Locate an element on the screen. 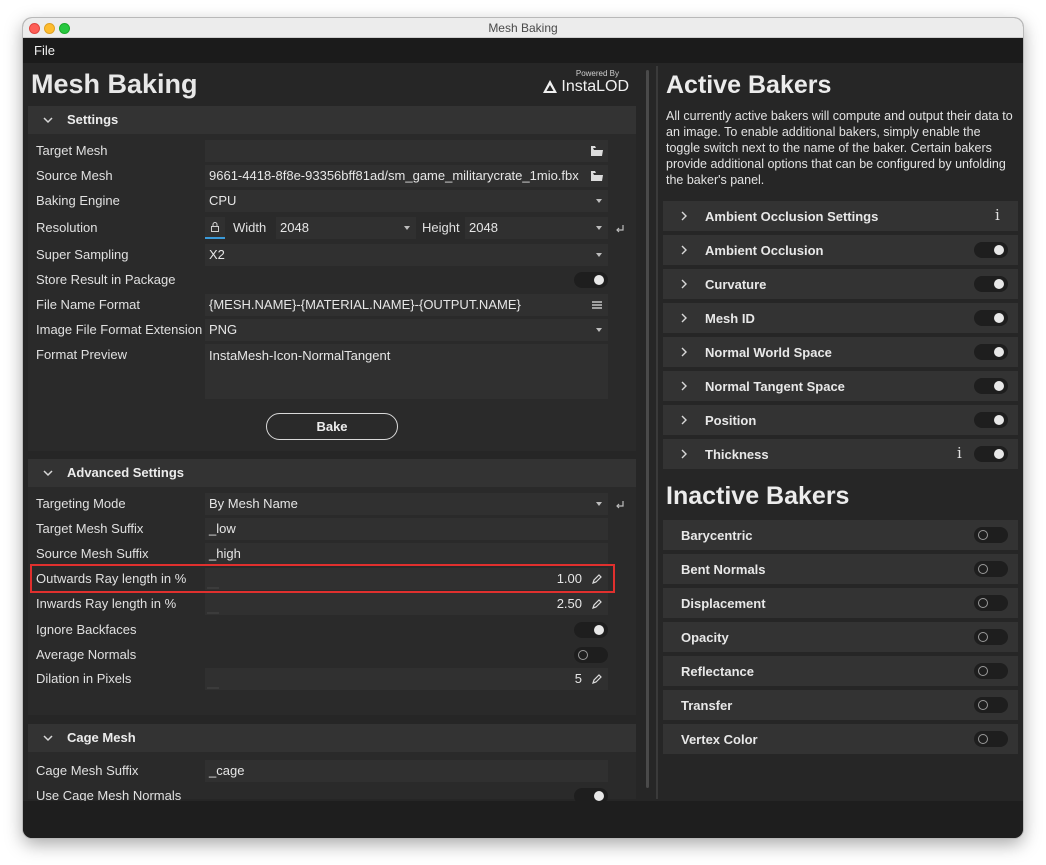 Image resolution: width=1046 pixels, height=865 pixels. baker-name: Mesh ID is located at coordinates (730, 318).